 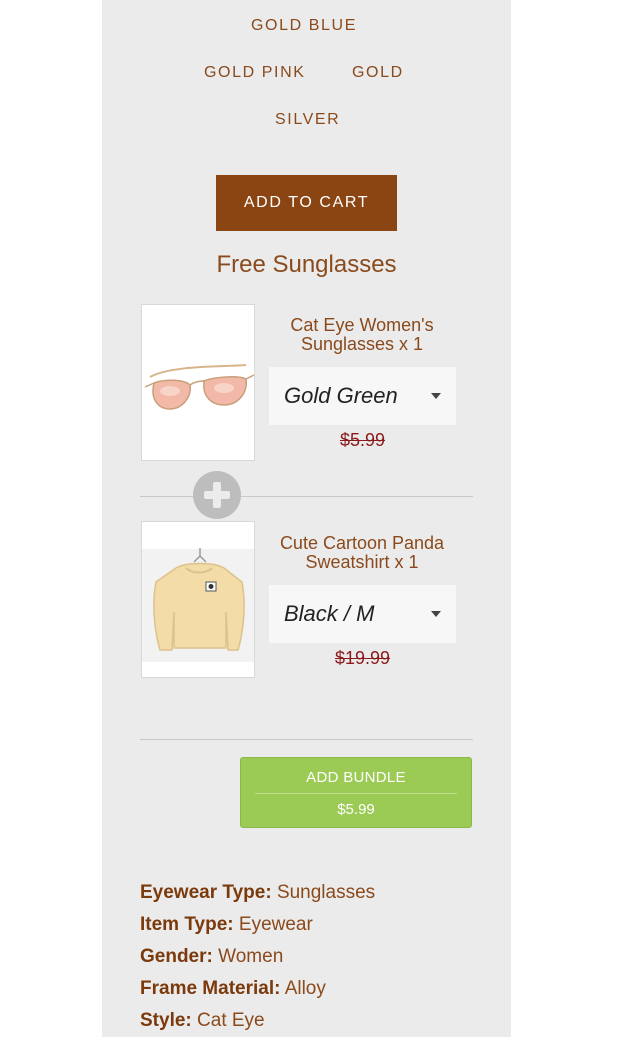 I want to click on sweatshirt-option-select: Black / M, so click(x=362, y=614).